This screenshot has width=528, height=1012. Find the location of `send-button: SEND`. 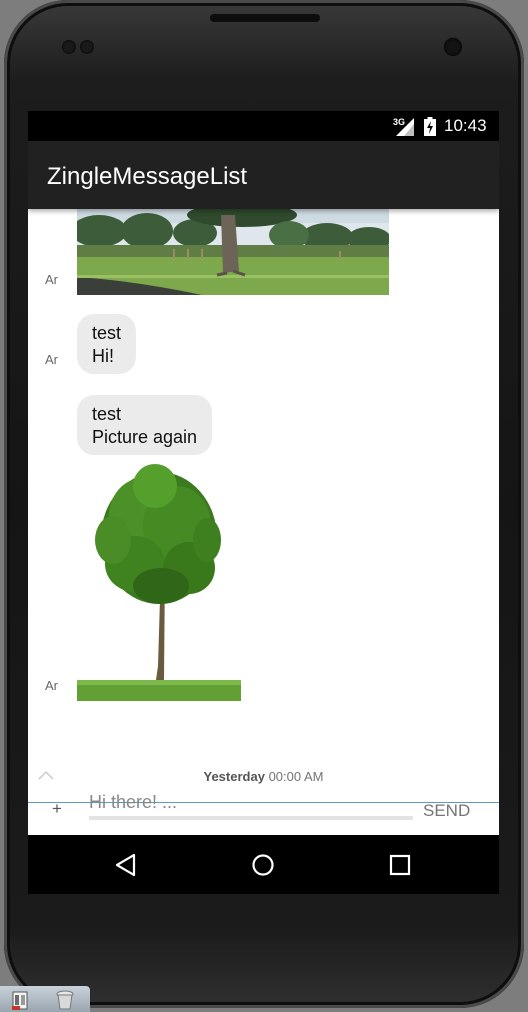

send-button: SEND is located at coordinates (446, 811).